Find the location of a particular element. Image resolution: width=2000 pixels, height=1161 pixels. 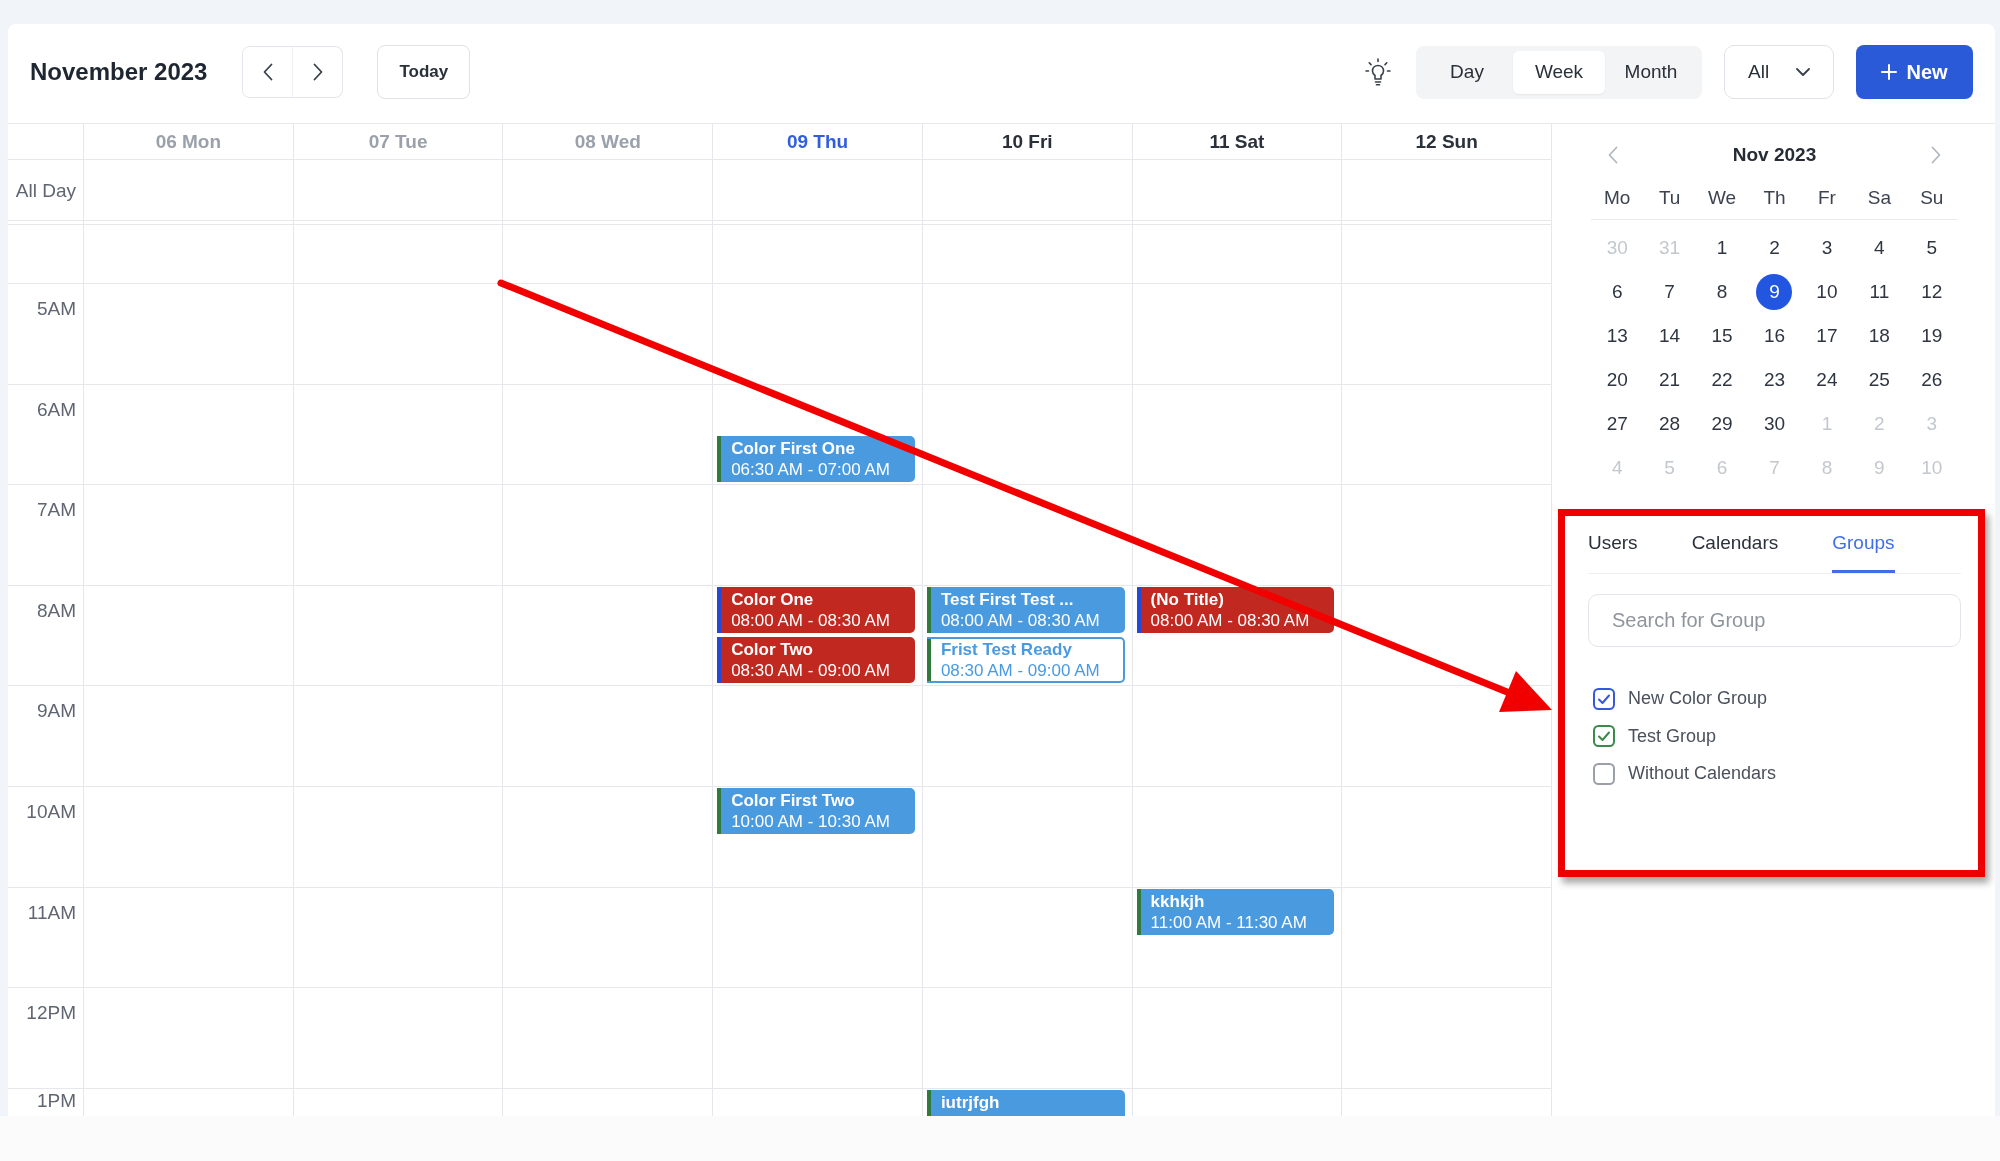

calendar-day: 2 is located at coordinates (1774, 248).